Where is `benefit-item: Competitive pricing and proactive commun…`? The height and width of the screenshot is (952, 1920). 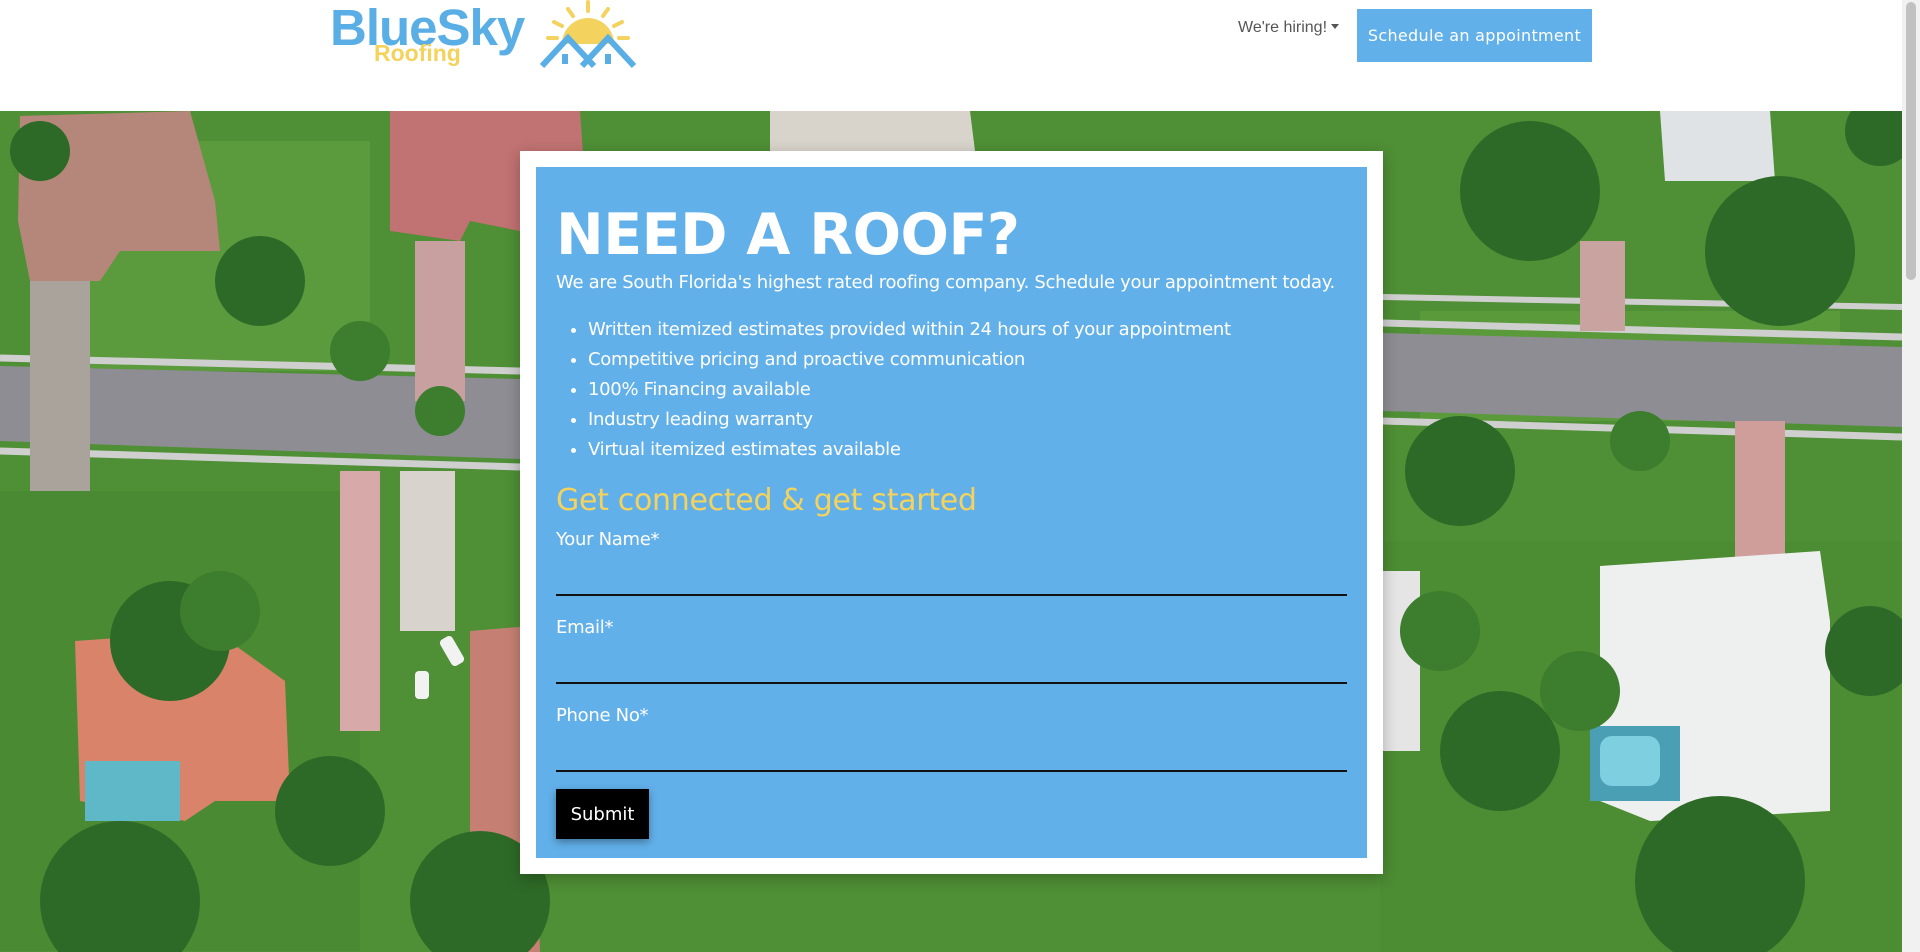 benefit-item: Competitive pricing and proactive commun… is located at coordinates (909, 360).